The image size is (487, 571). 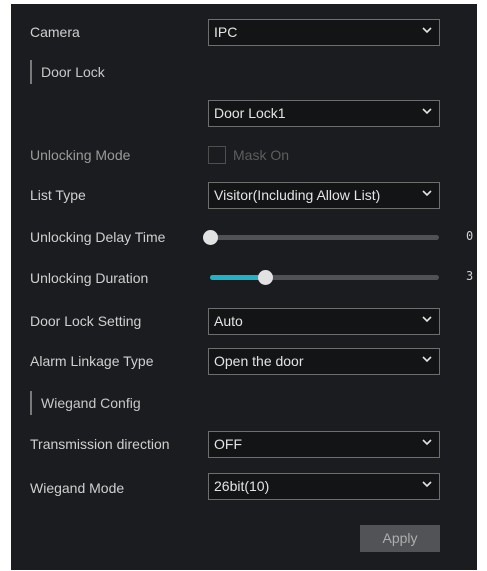 What do you see at coordinates (400, 538) in the screenshot?
I see `apply-button: Apply` at bounding box center [400, 538].